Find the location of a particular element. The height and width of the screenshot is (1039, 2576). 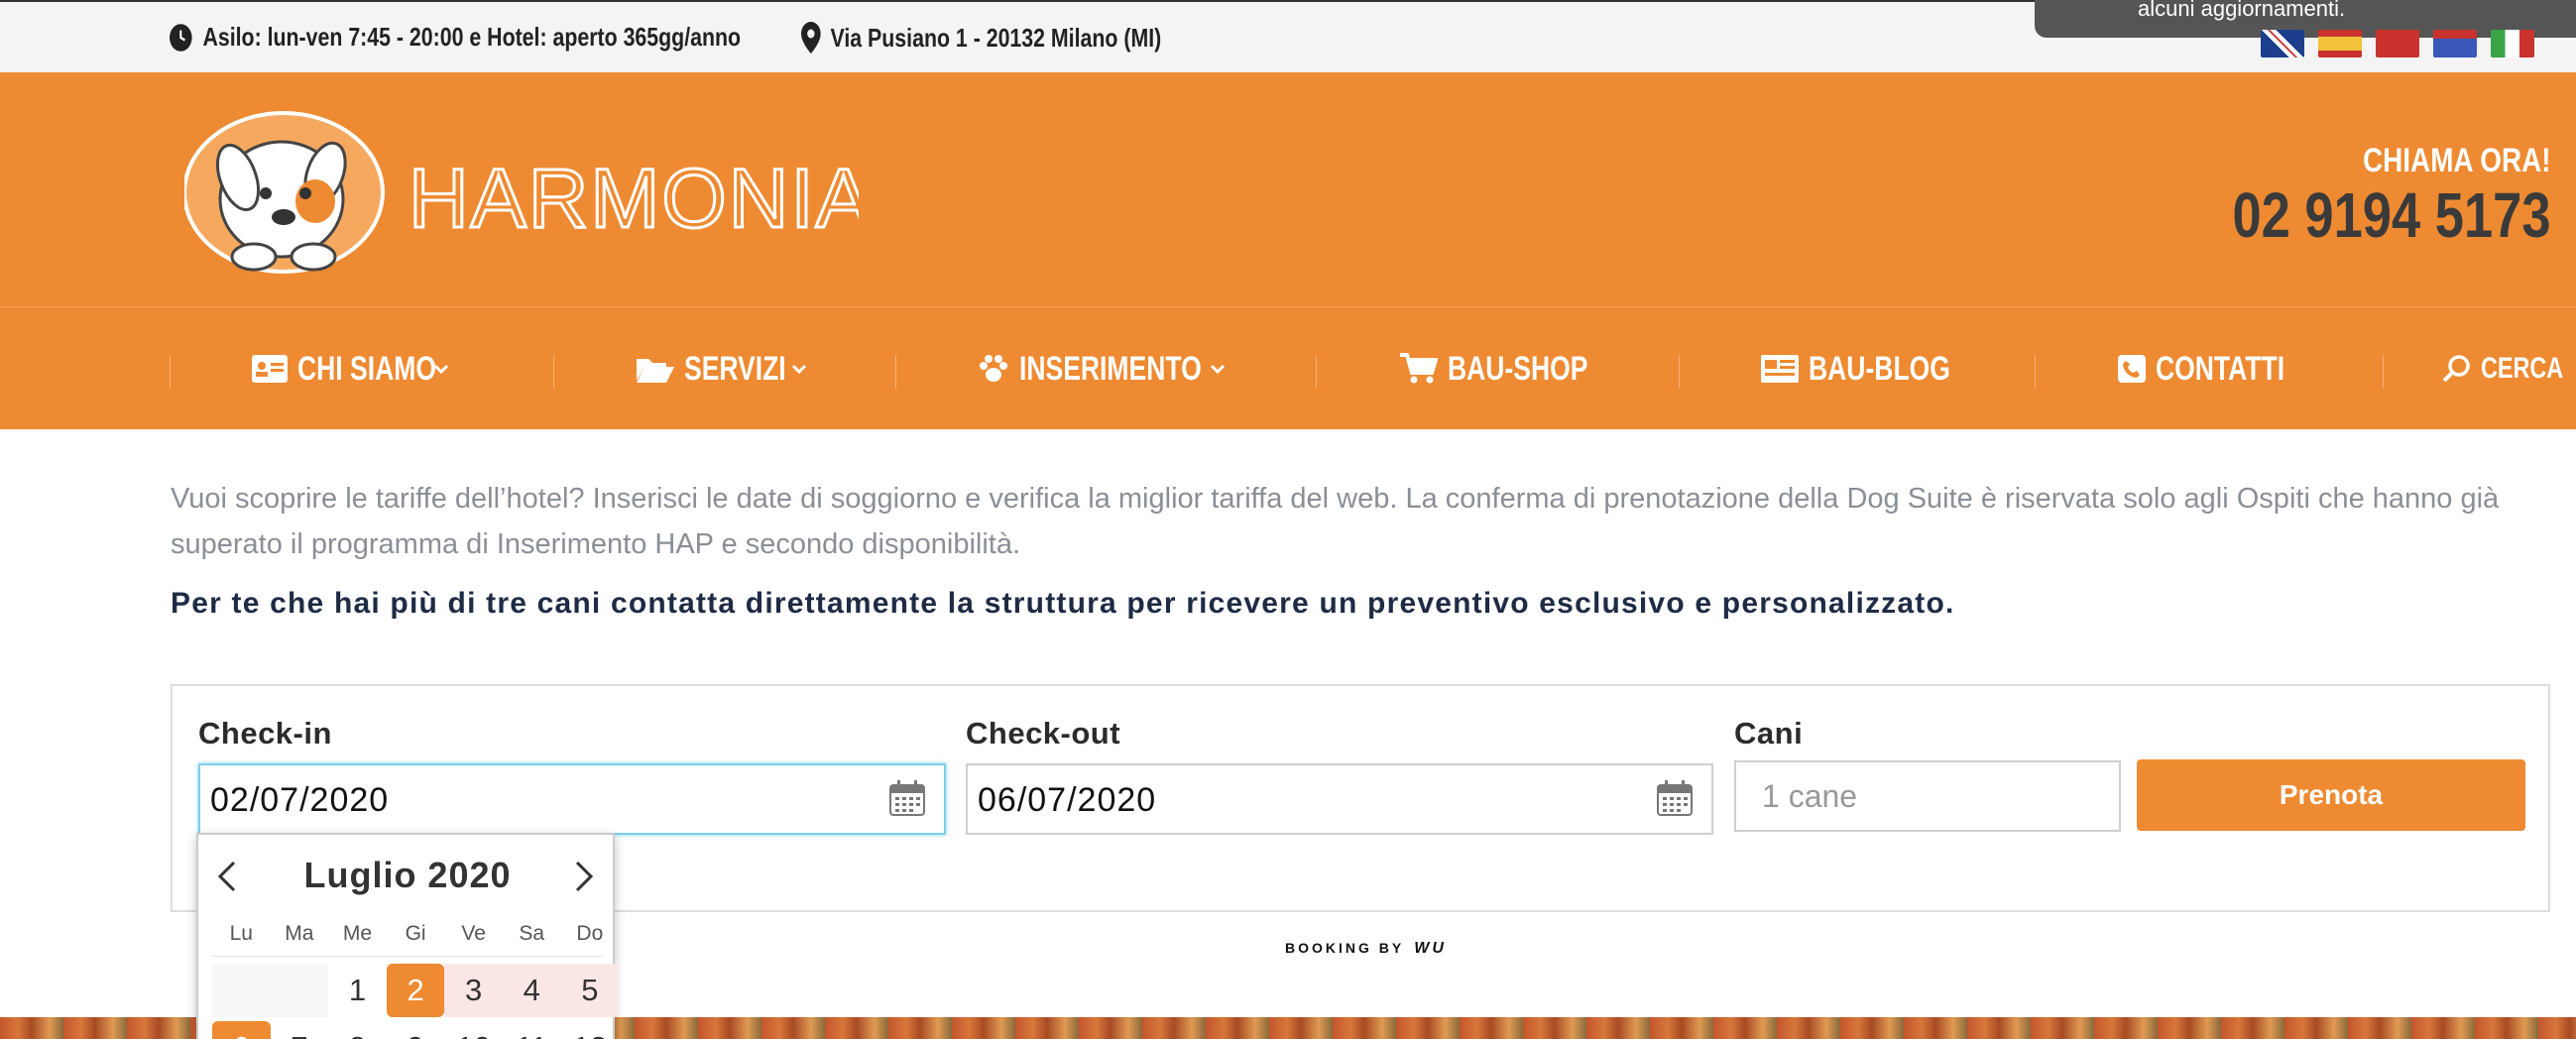

nav-item-chi-siamo: CHI SIAMO is located at coordinates (355, 369).